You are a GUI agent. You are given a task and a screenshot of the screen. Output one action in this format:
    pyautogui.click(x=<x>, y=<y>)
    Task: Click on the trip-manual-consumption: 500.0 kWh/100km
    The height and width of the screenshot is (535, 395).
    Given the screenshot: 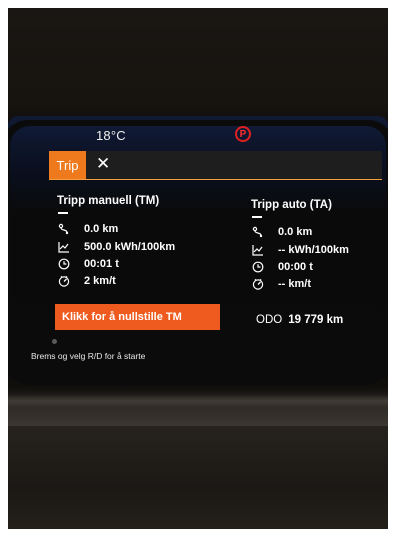 What is the action you would take?
    pyautogui.click(x=130, y=247)
    